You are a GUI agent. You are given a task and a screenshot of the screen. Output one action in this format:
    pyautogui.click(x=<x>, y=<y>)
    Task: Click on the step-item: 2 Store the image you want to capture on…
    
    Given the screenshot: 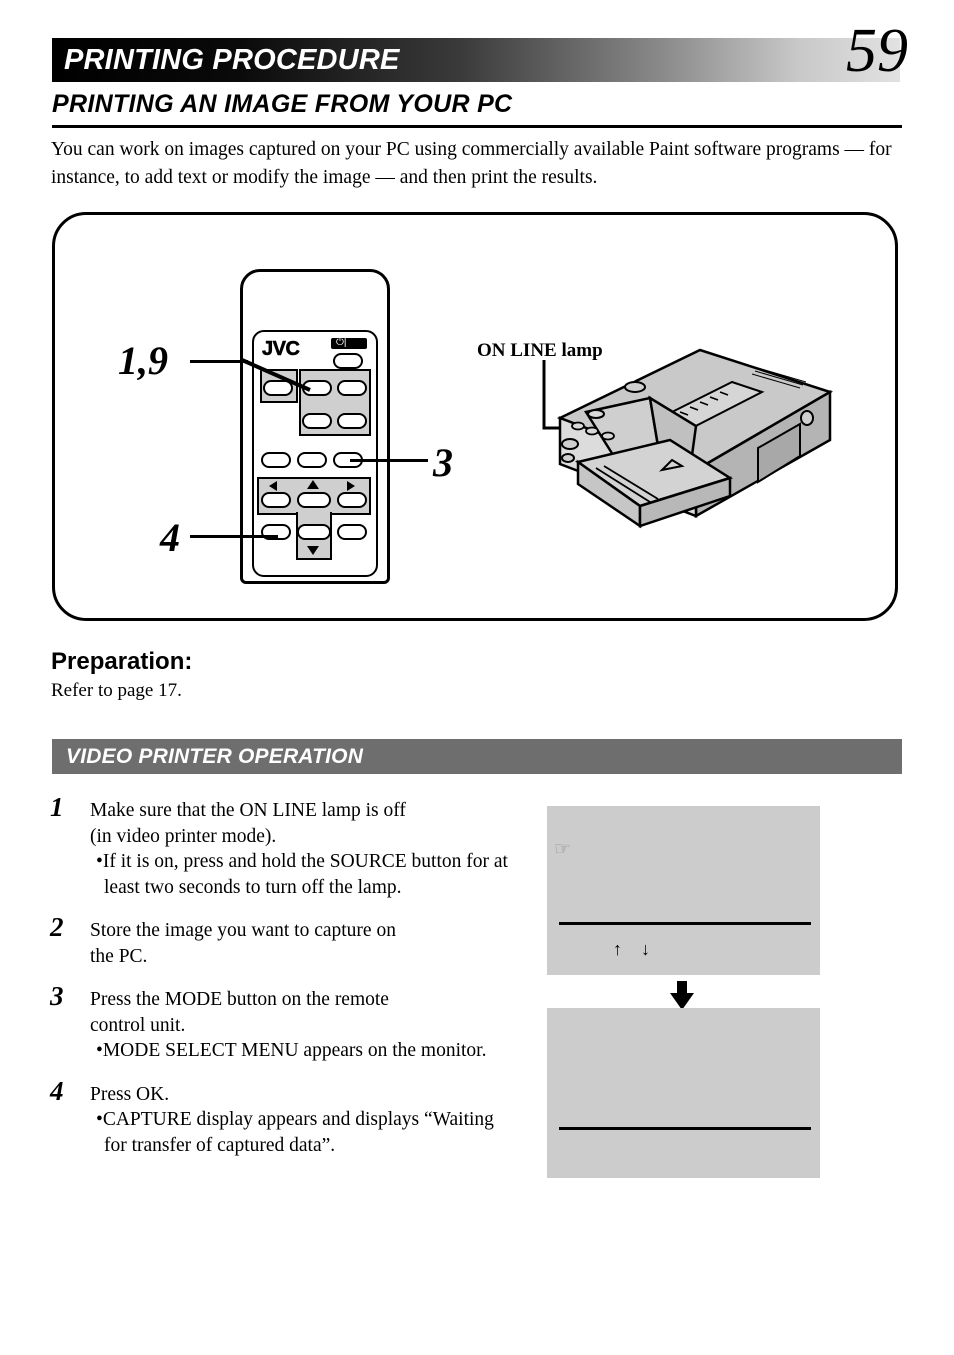 What is the action you would take?
    pyautogui.click(x=280, y=941)
    